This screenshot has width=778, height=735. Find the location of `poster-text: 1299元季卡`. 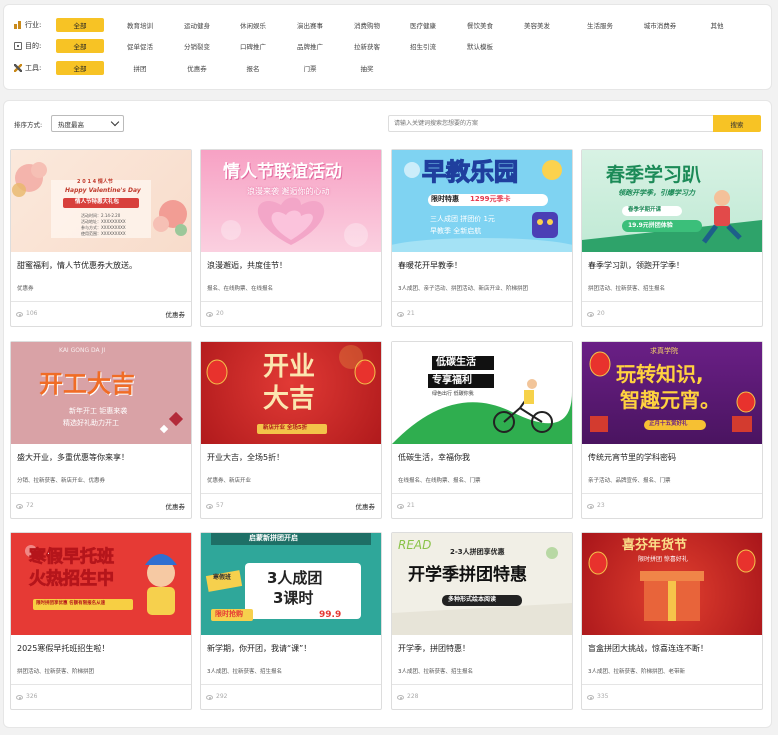

poster-text: 1299元季卡 is located at coordinates (490, 199).